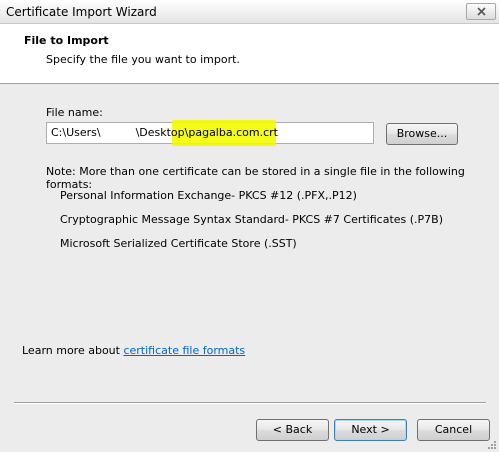 Image resolution: width=499 pixels, height=452 pixels. I want to click on resize-grip-icon, so click(492, 445).